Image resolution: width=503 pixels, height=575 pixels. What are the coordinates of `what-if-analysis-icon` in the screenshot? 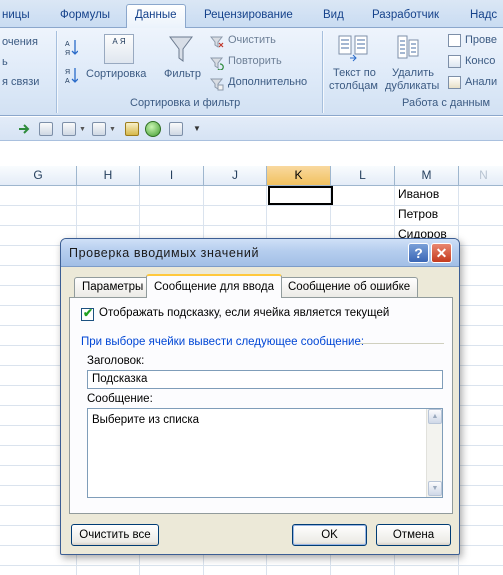 It's located at (454, 82).